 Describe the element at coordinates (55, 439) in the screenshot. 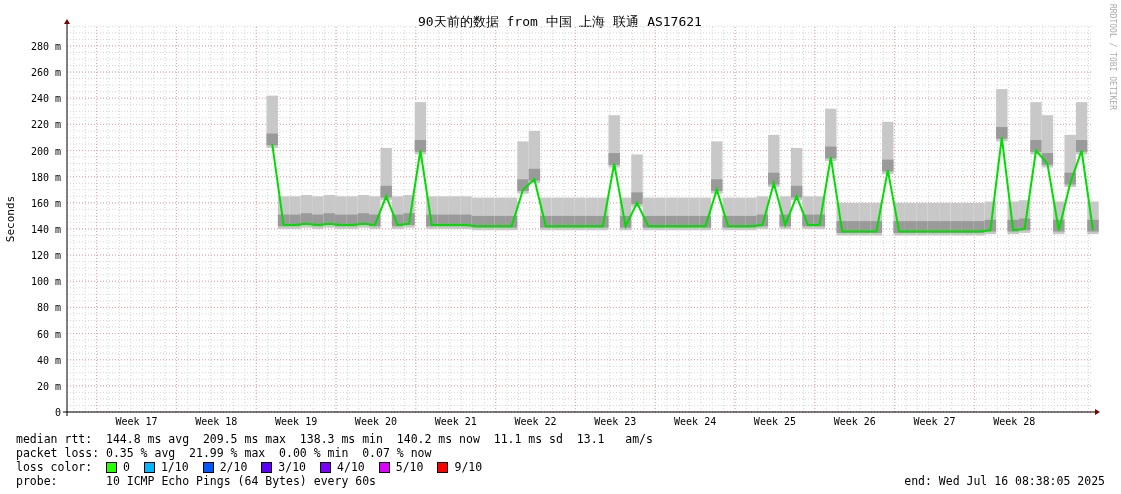

I see `legend-label: median rtt:` at that location.